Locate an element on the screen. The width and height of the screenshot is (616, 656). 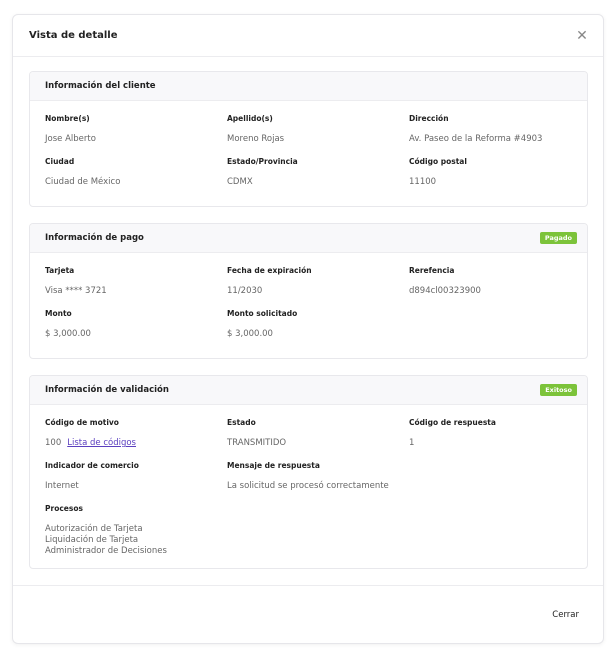
last-name-field: Apellido(s) Moreno Rojas is located at coordinates (318, 131).